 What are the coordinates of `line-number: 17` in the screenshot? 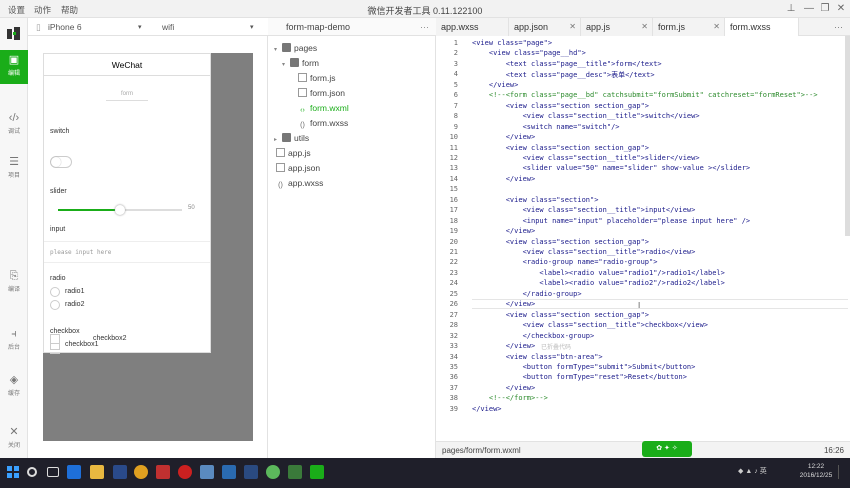 It's located at (453, 210).